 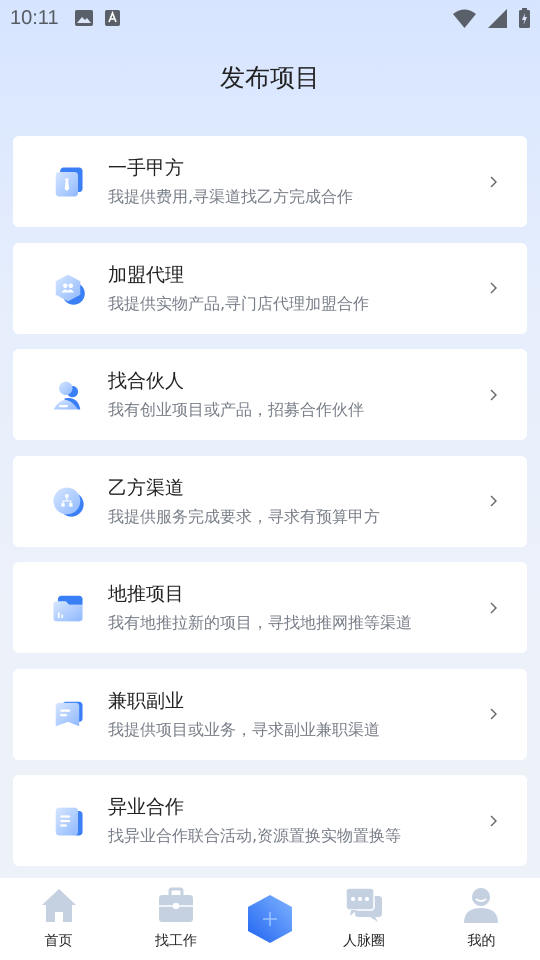 What do you see at coordinates (270, 78) in the screenshot?
I see `page-title: 发布项目` at bounding box center [270, 78].